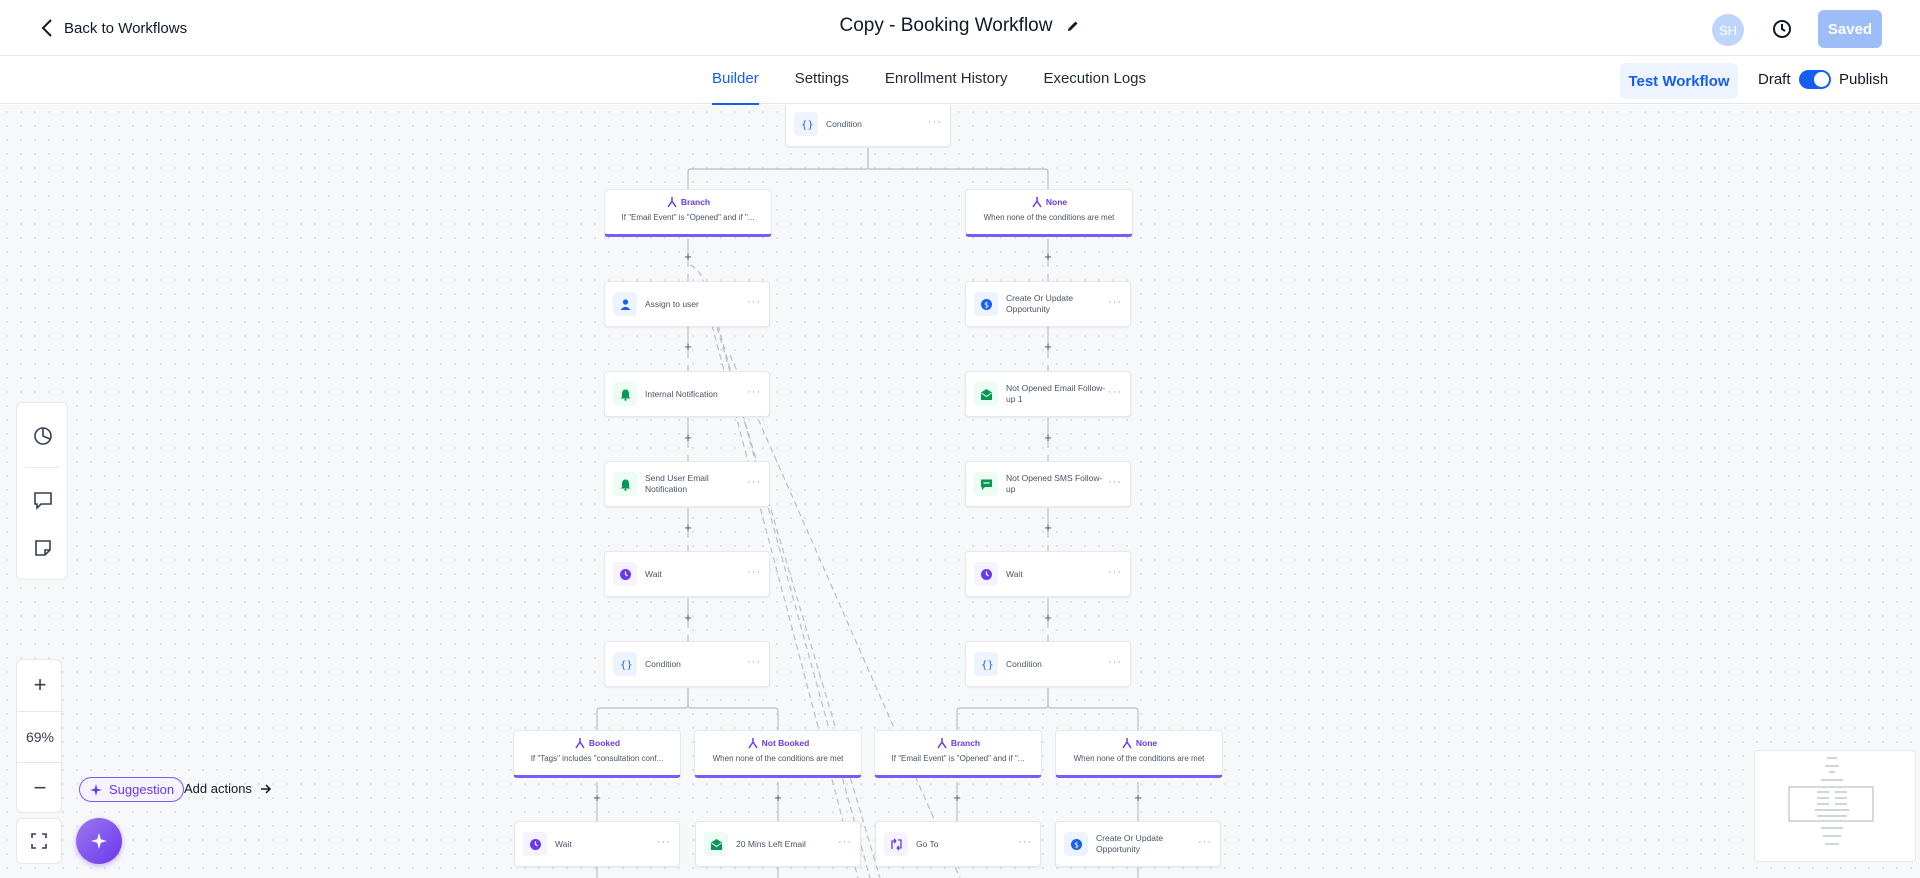 Image resolution: width=1920 pixels, height=878 pixels. I want to click on branch-title: Not Booked, so click(785, 743).